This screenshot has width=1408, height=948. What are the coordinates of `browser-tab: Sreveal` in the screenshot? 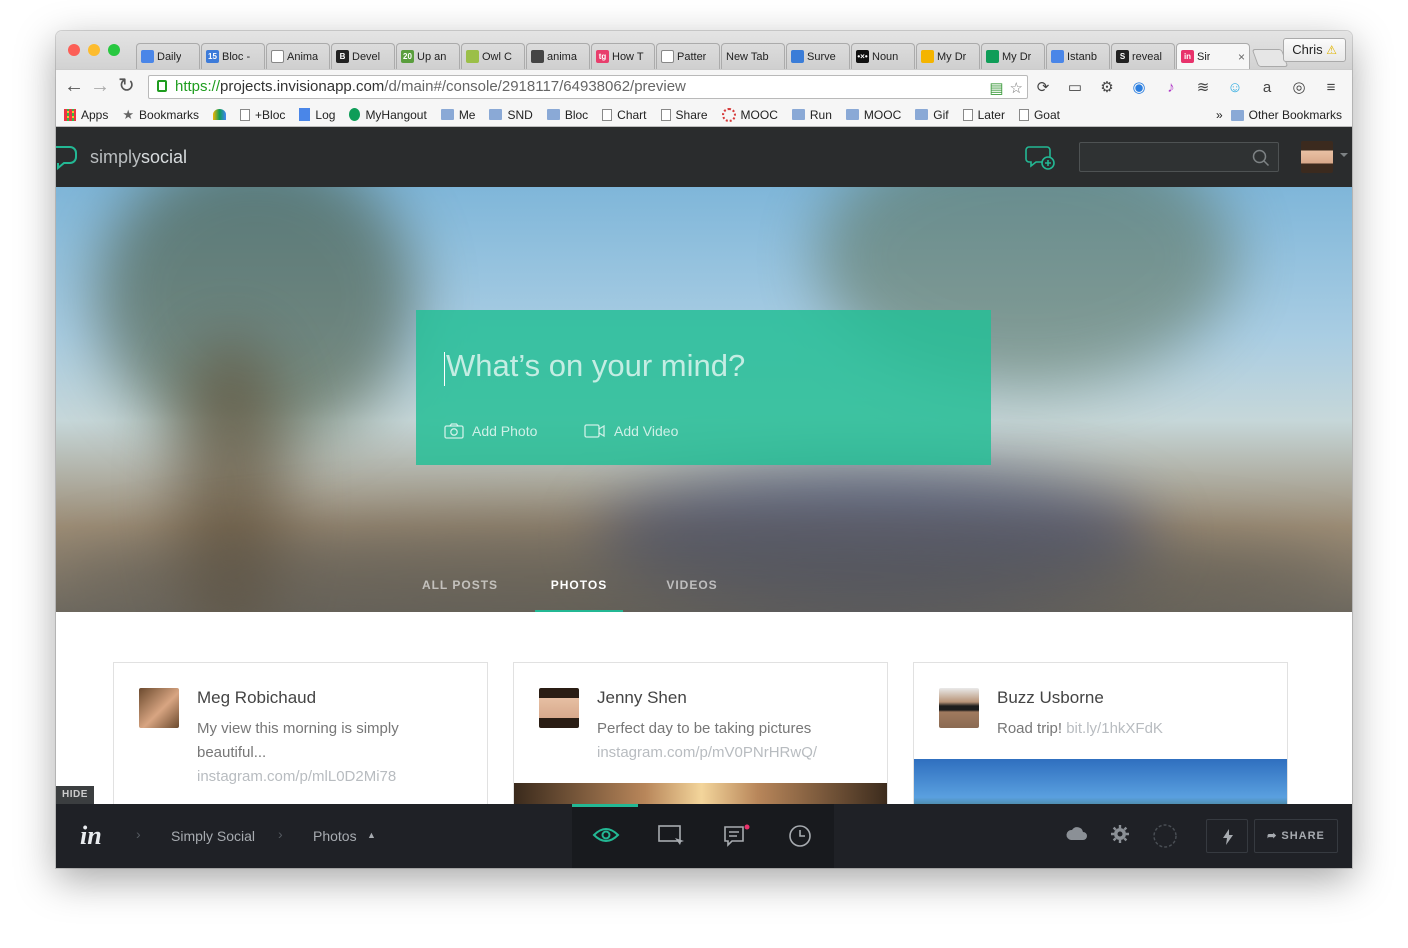 It's located at (1143, 56).